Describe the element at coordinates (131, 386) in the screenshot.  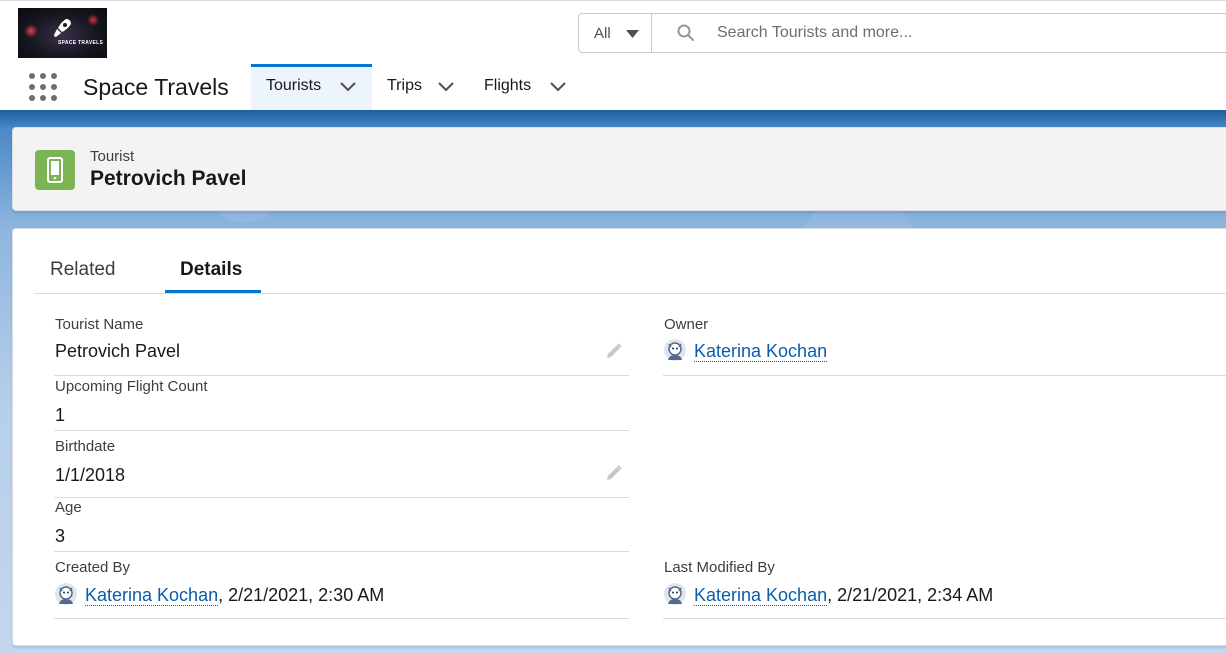
I see `field-label: Upcoming Flight Count` at that location.